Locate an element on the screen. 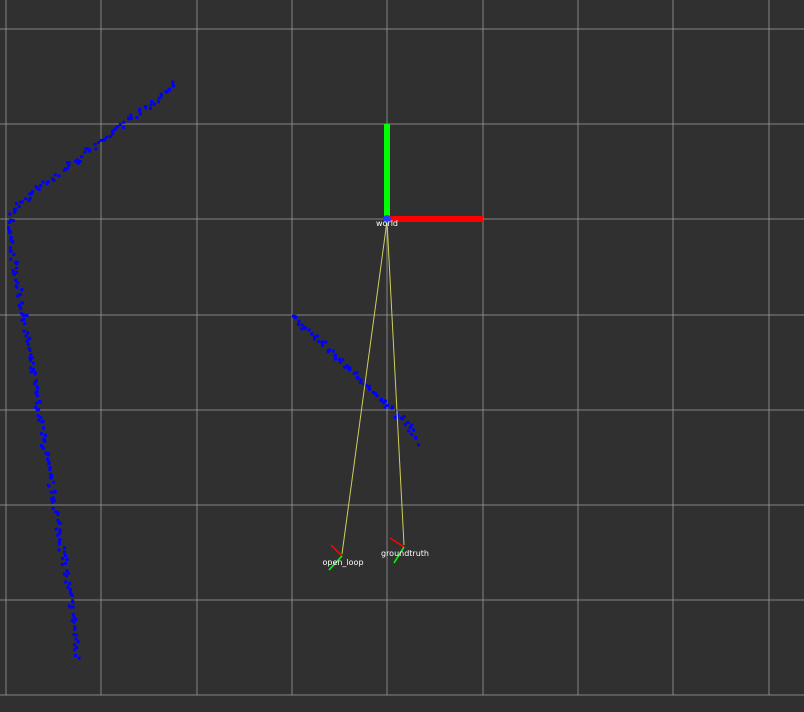 This screenshot has height=712, width=804. frame-groundtruth: groundtruth is located at coordinates (405, 550).